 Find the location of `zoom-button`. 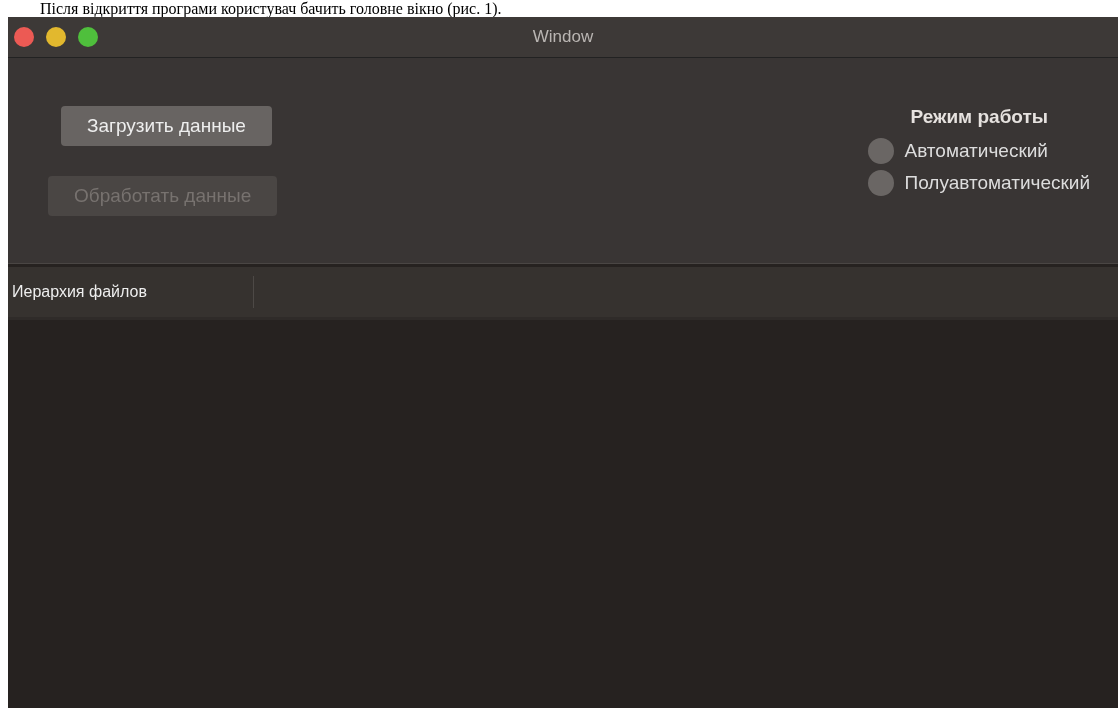

zoom-button is located at coordinates (88, 37).